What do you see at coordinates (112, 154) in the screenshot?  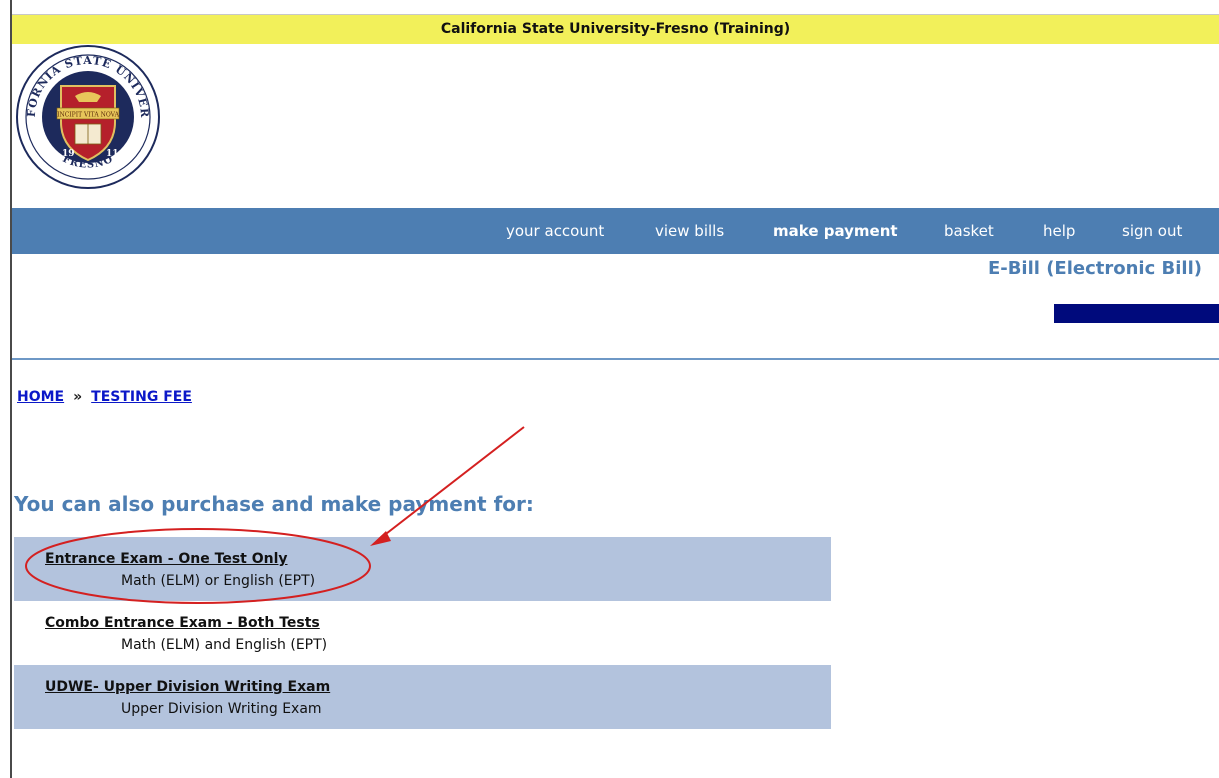 I see `seal-year-right: 11` at bounding box center [112, 154].